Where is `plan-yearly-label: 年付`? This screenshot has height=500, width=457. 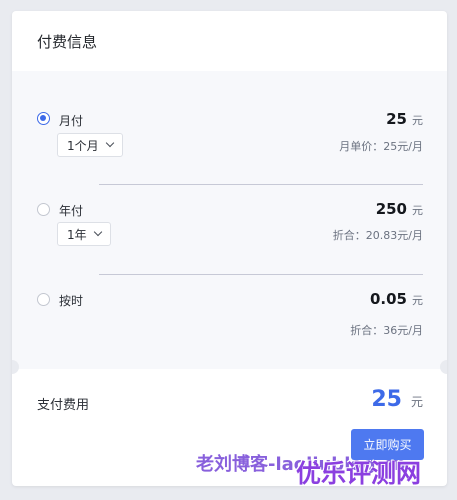 plan-yearly-label: 年付 is located at coordinates (71, 211).